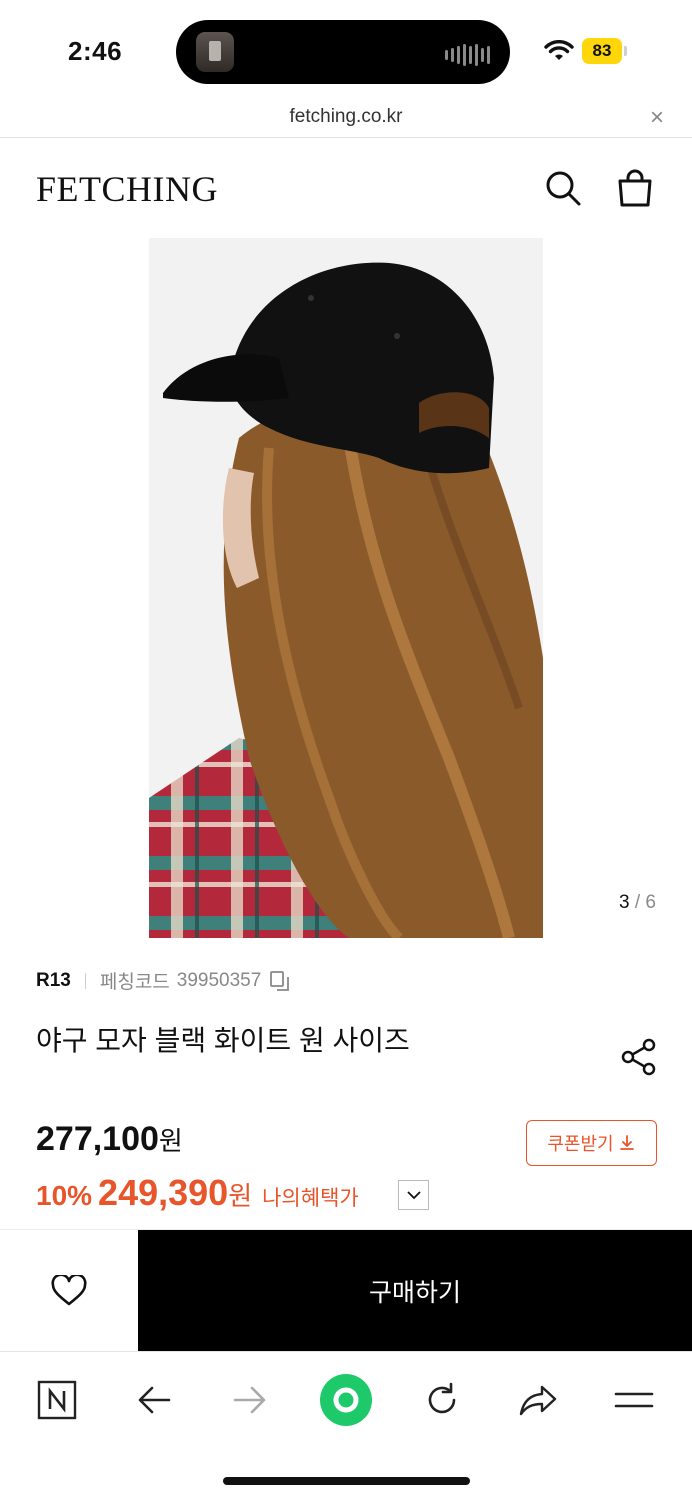  I want to click on clock: 2:46, so click(95, 51).